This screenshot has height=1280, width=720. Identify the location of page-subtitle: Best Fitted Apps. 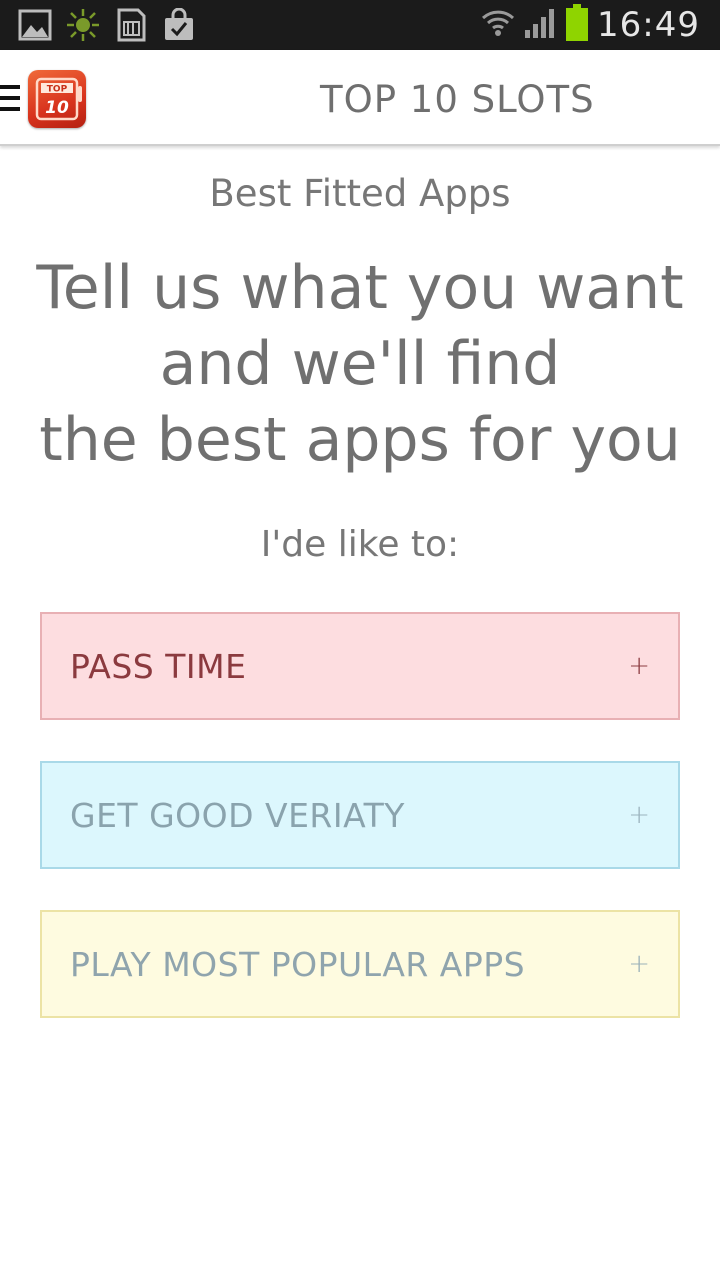
(360, 193).